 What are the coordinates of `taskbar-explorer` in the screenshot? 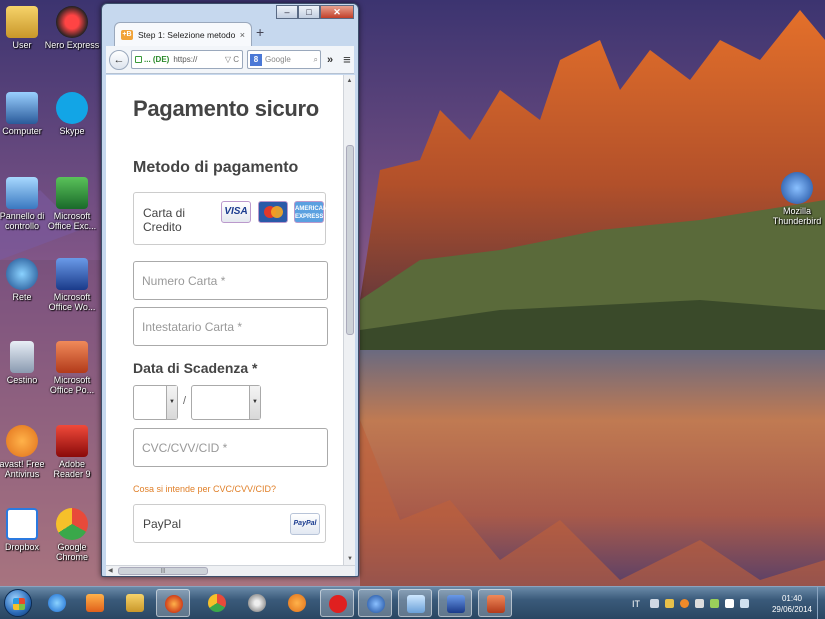 It's located at (135, 603).